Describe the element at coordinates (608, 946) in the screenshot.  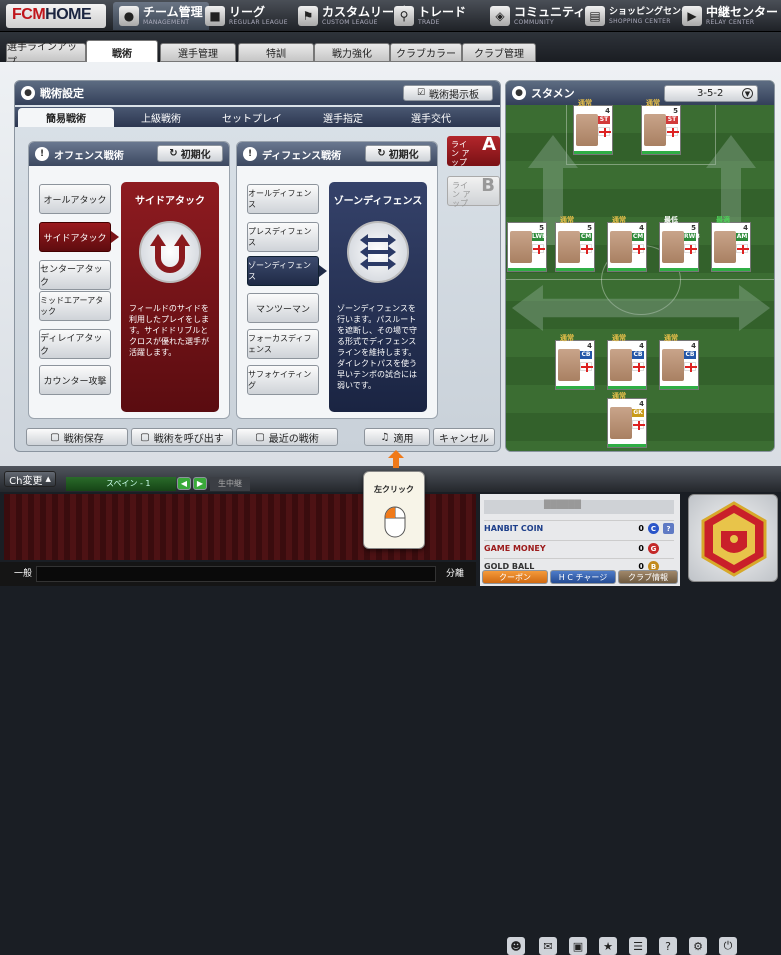
I see `trophy-icon: ★` at that location.